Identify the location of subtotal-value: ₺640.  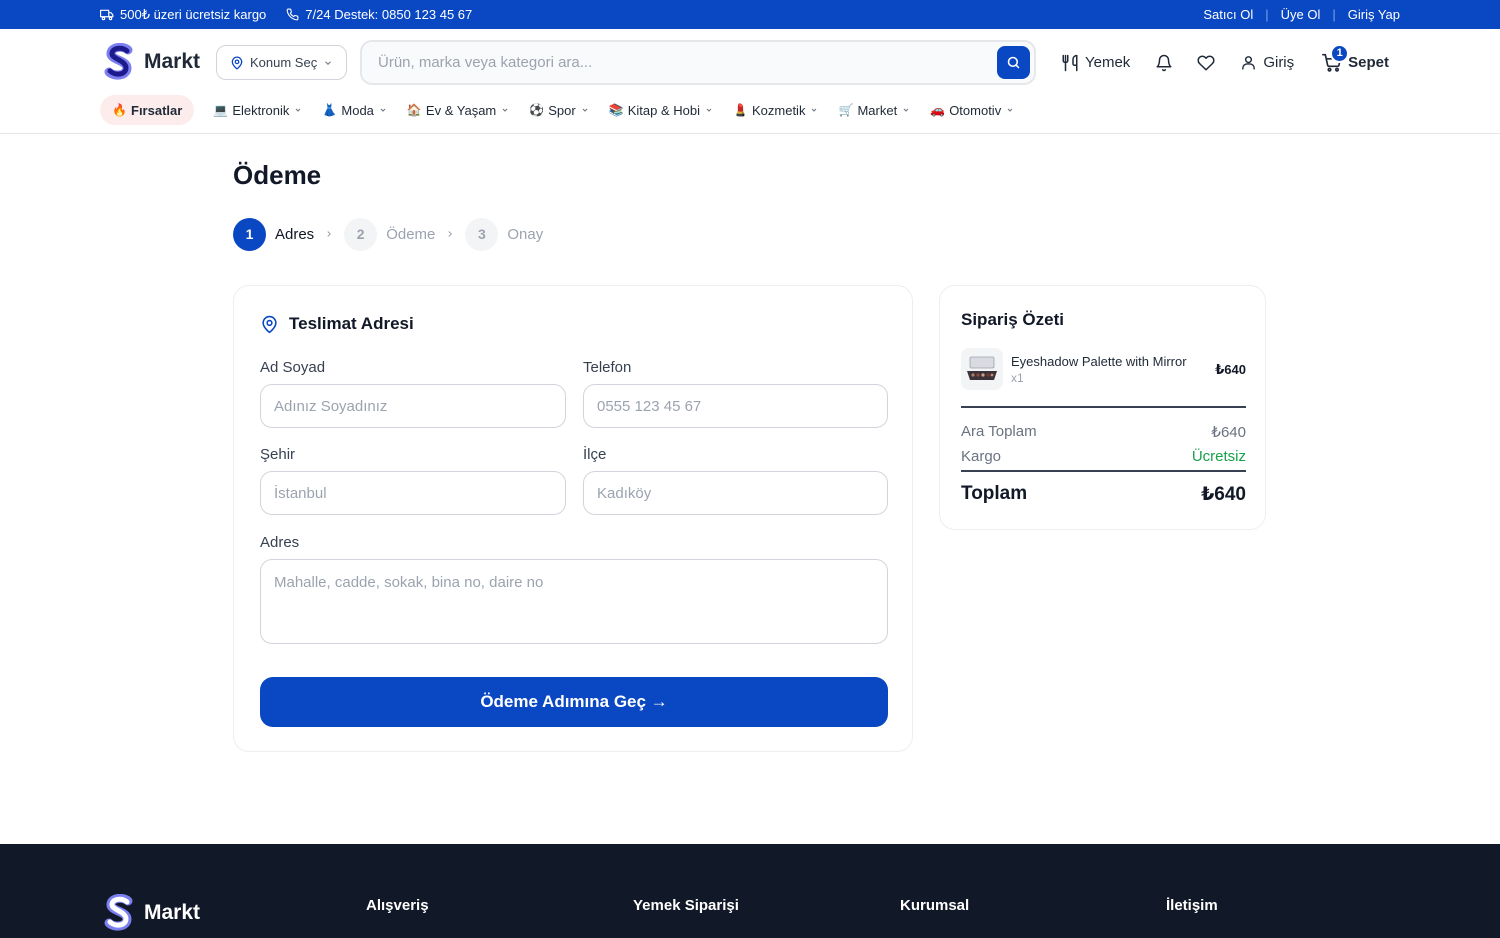
(1228, 432).